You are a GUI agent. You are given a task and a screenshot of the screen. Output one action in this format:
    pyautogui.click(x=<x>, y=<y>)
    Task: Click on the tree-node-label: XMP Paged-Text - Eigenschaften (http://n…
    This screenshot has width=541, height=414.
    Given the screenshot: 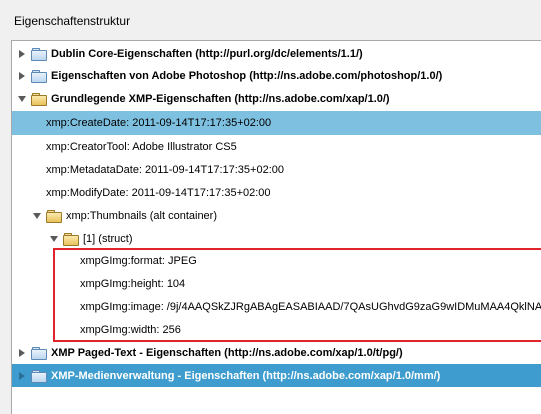 What is the action you would take?
    pyautogui.click(x=227, y=353)
    